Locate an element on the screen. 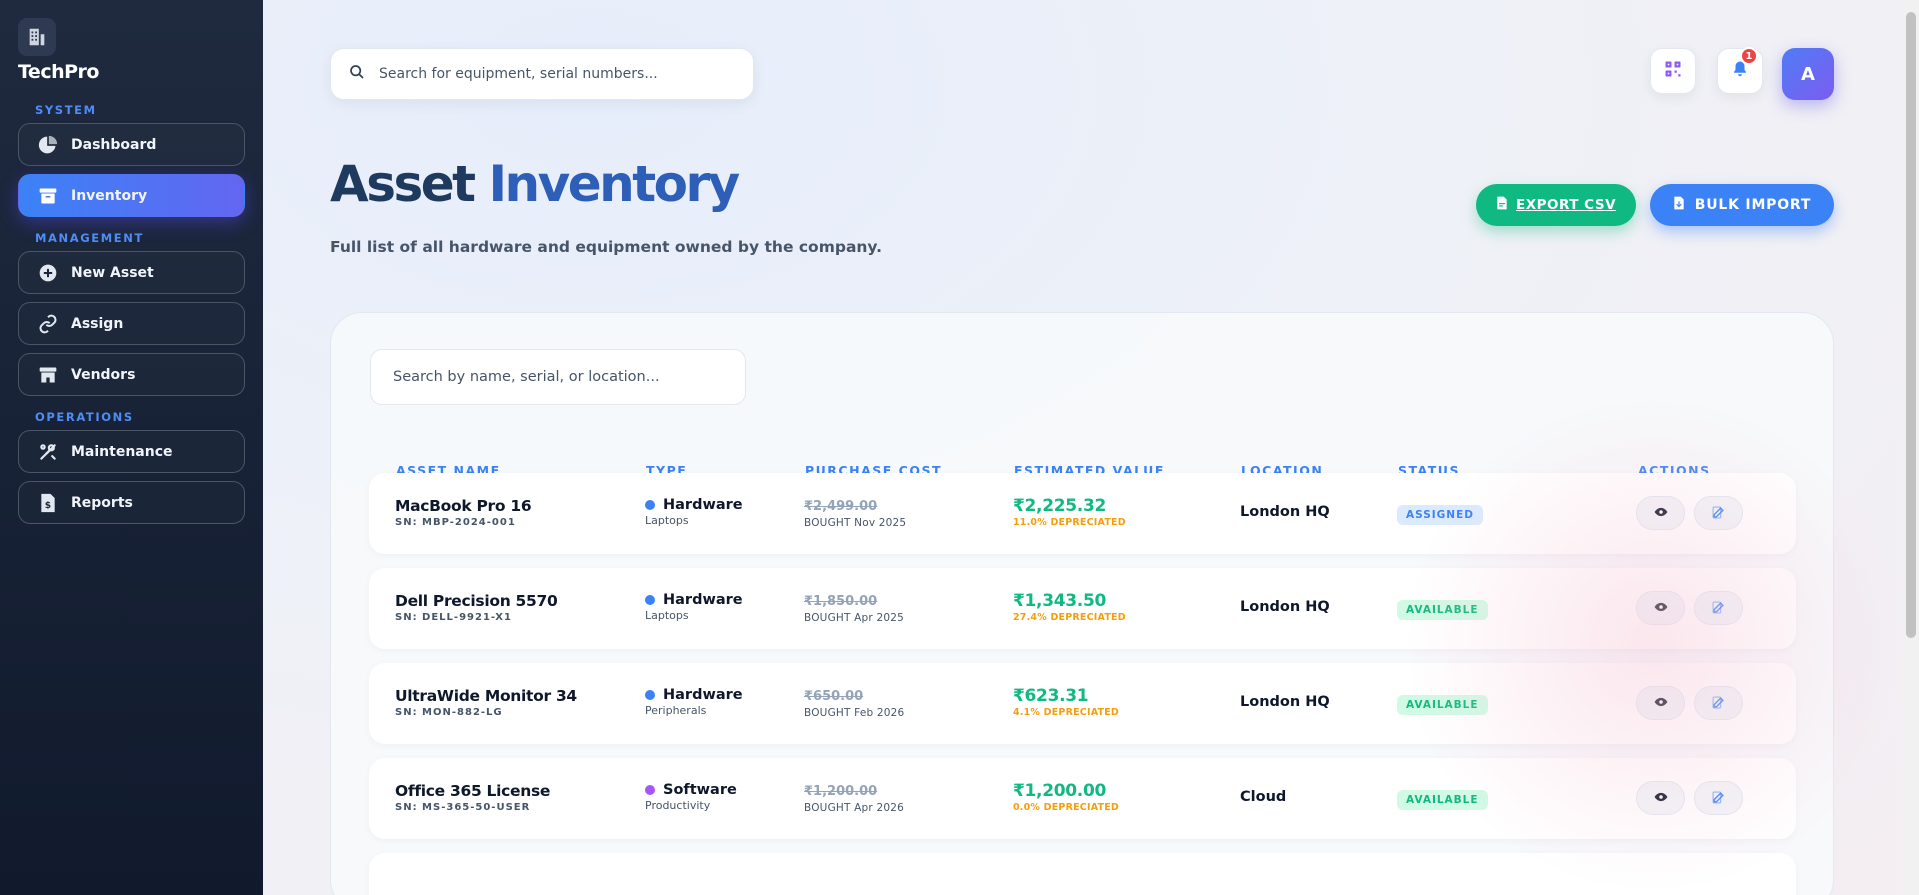 Image resolution: width=1919 pixels, height=895 pixels. sidebar-item-label: New Asset is located at coordinates (112, 272).